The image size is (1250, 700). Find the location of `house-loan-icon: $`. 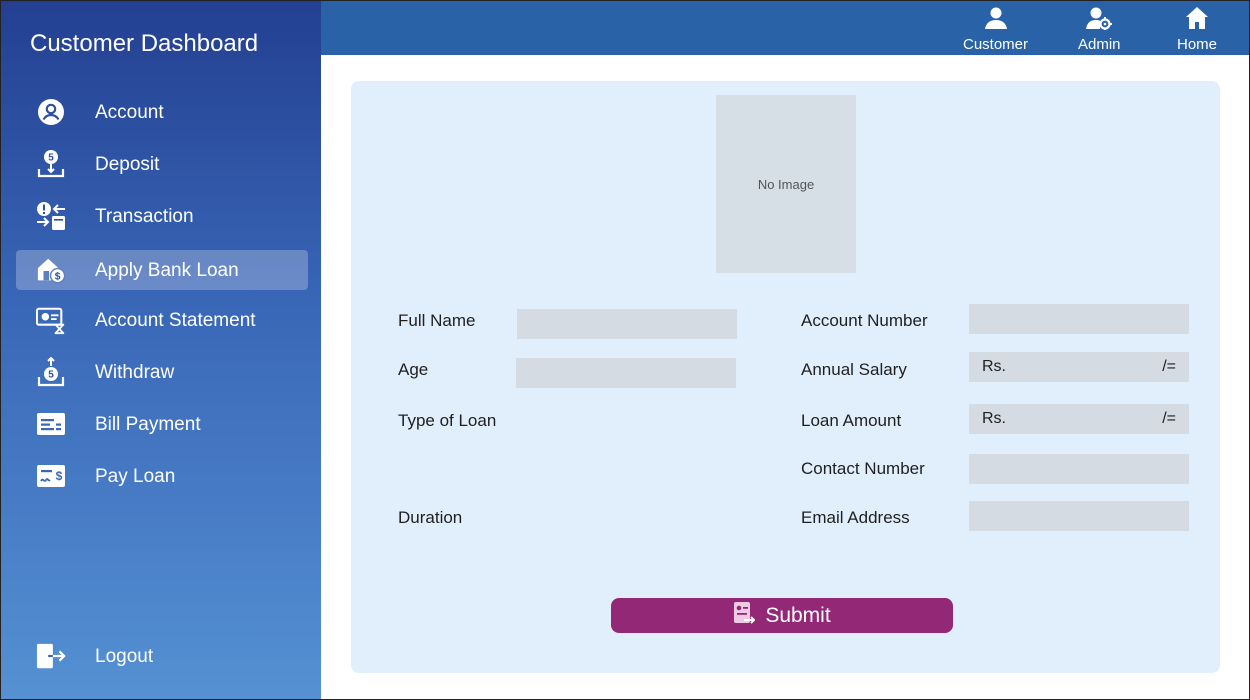

house-loan-icon: $ is located at coordinates (51, 270).